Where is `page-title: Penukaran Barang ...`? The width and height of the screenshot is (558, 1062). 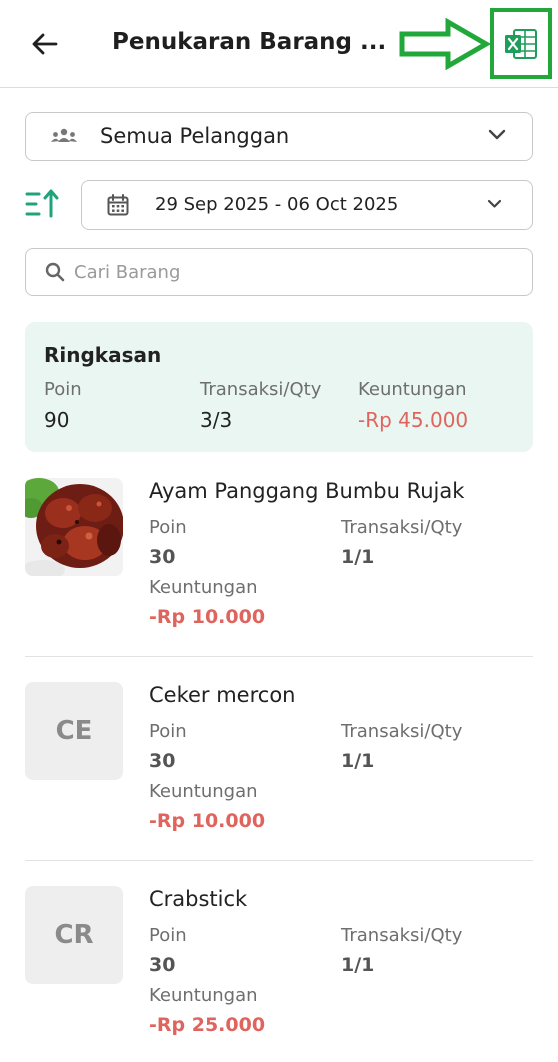
page-title: Penukaran Barang ... is located at coordinates (249, 42).